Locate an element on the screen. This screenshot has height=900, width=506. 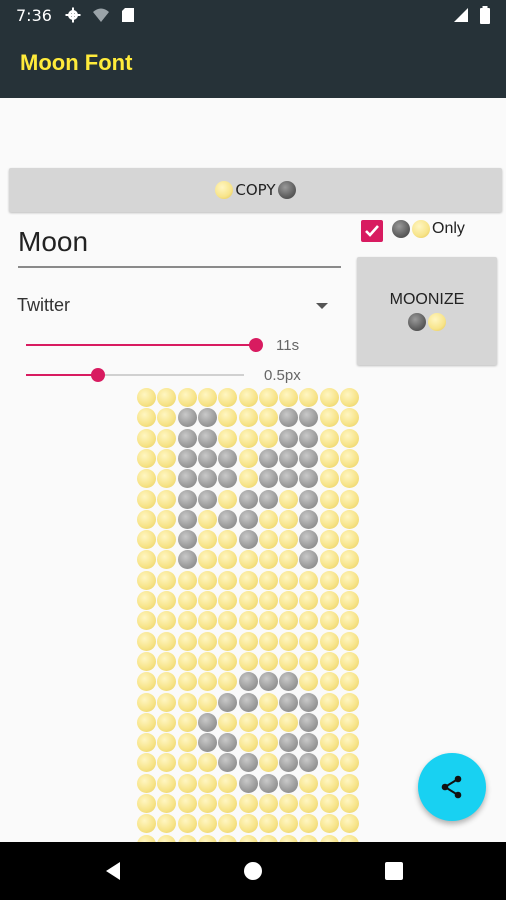
copy-button: COPY is located at coordinates (255, 190).